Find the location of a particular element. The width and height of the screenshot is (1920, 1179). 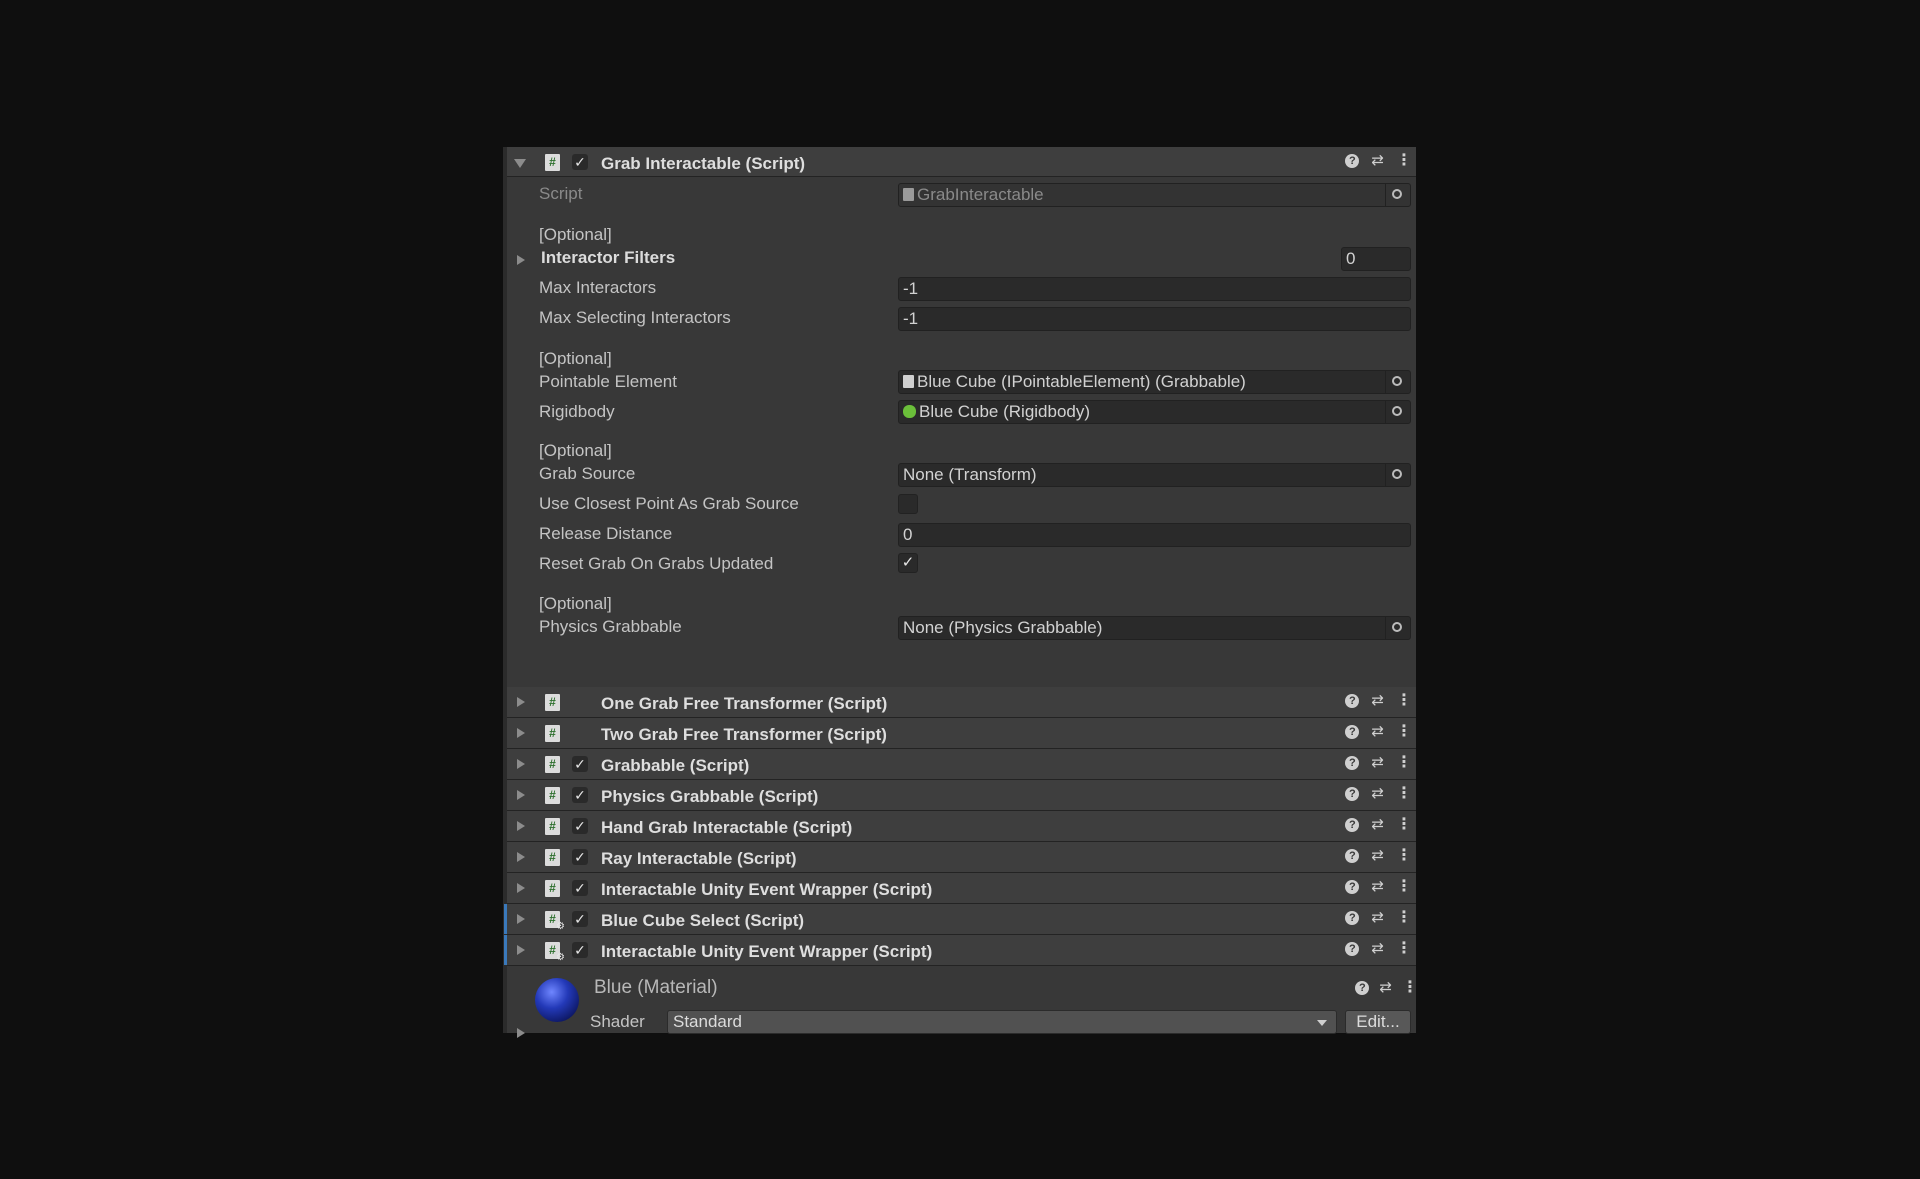

script-field-value: GrabInteractable is located at coordinates (980, 194).